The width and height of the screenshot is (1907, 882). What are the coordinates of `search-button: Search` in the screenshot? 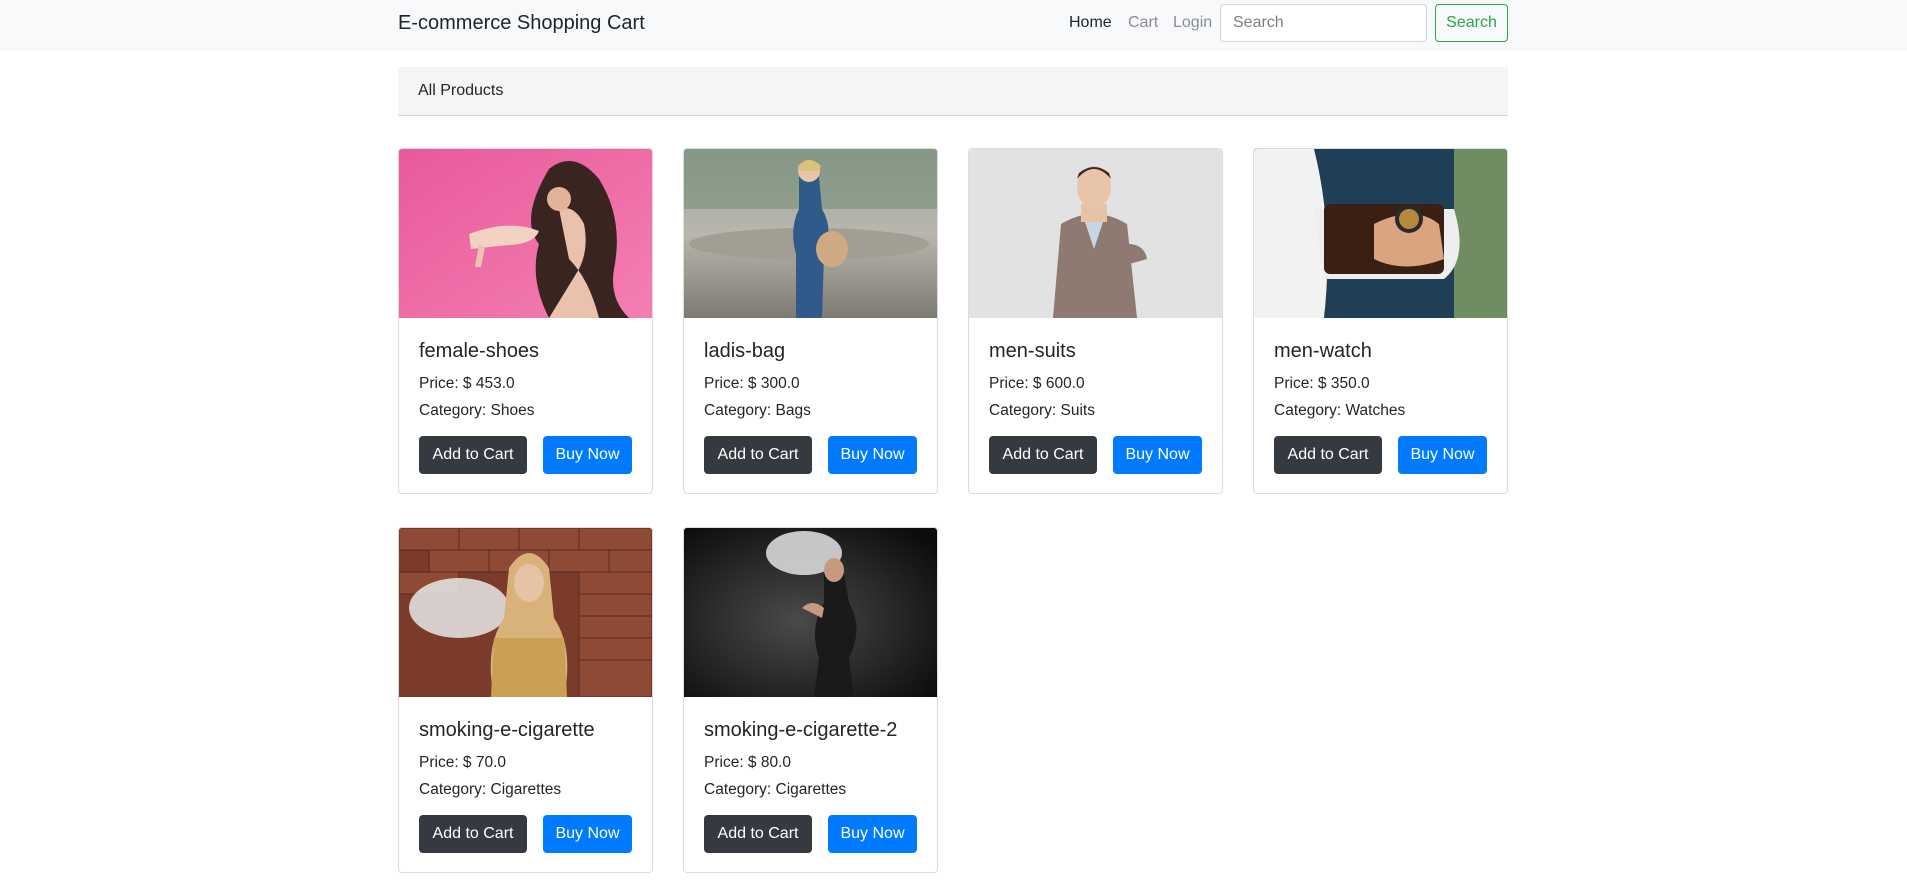 It's located at (1471, 23).